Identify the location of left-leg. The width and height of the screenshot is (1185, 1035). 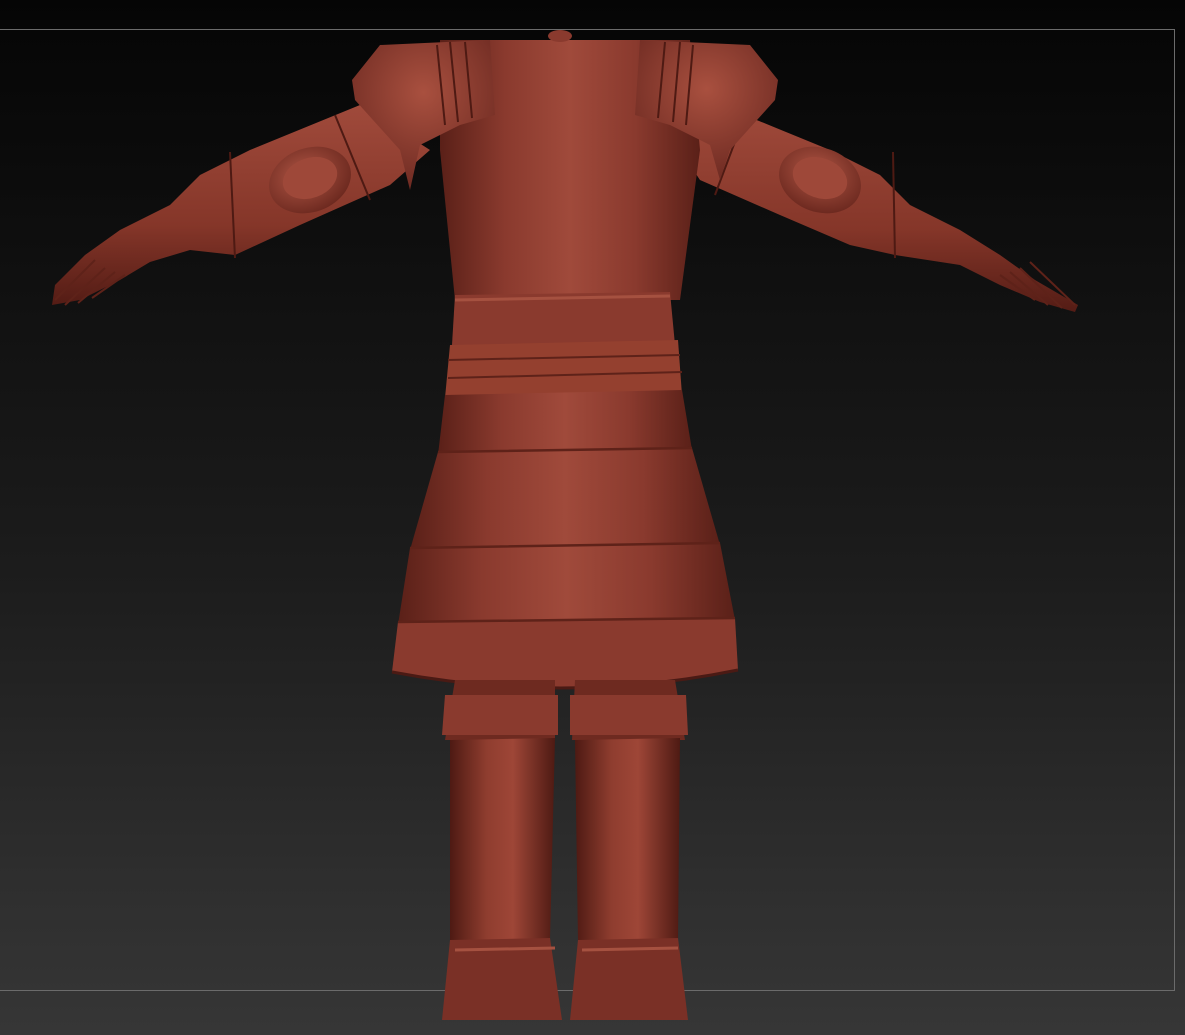
(502, 850).